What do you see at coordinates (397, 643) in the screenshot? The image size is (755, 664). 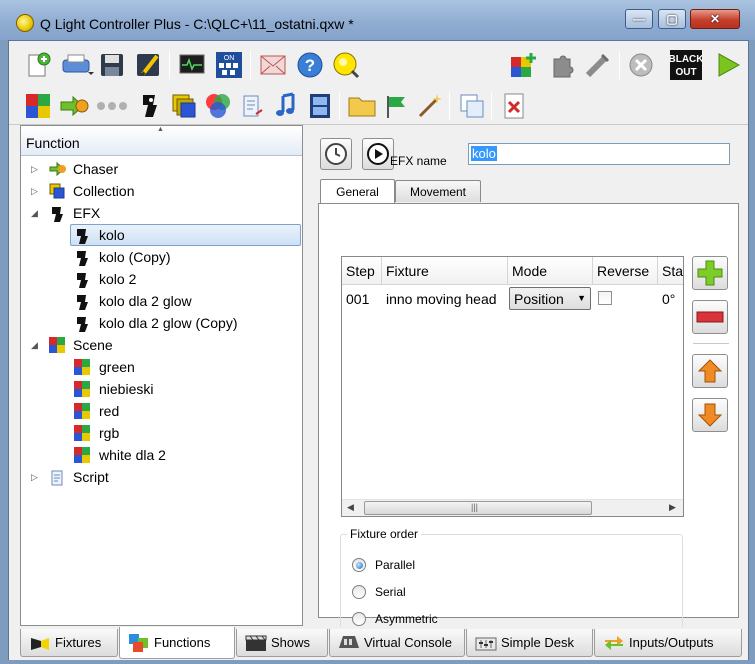 I see `tab-virtual-console: Virtual Console` at bounding box center [397, 643].